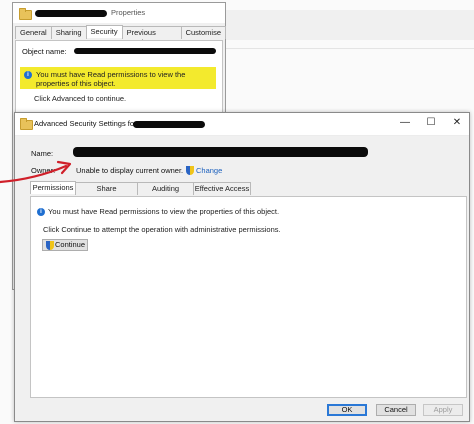 This screenshot has width=474, height=424. What do you see at coordinates (203, 32) in the screenshot?
I see `tab-customise: Customise` at bounding box center [203, 32].